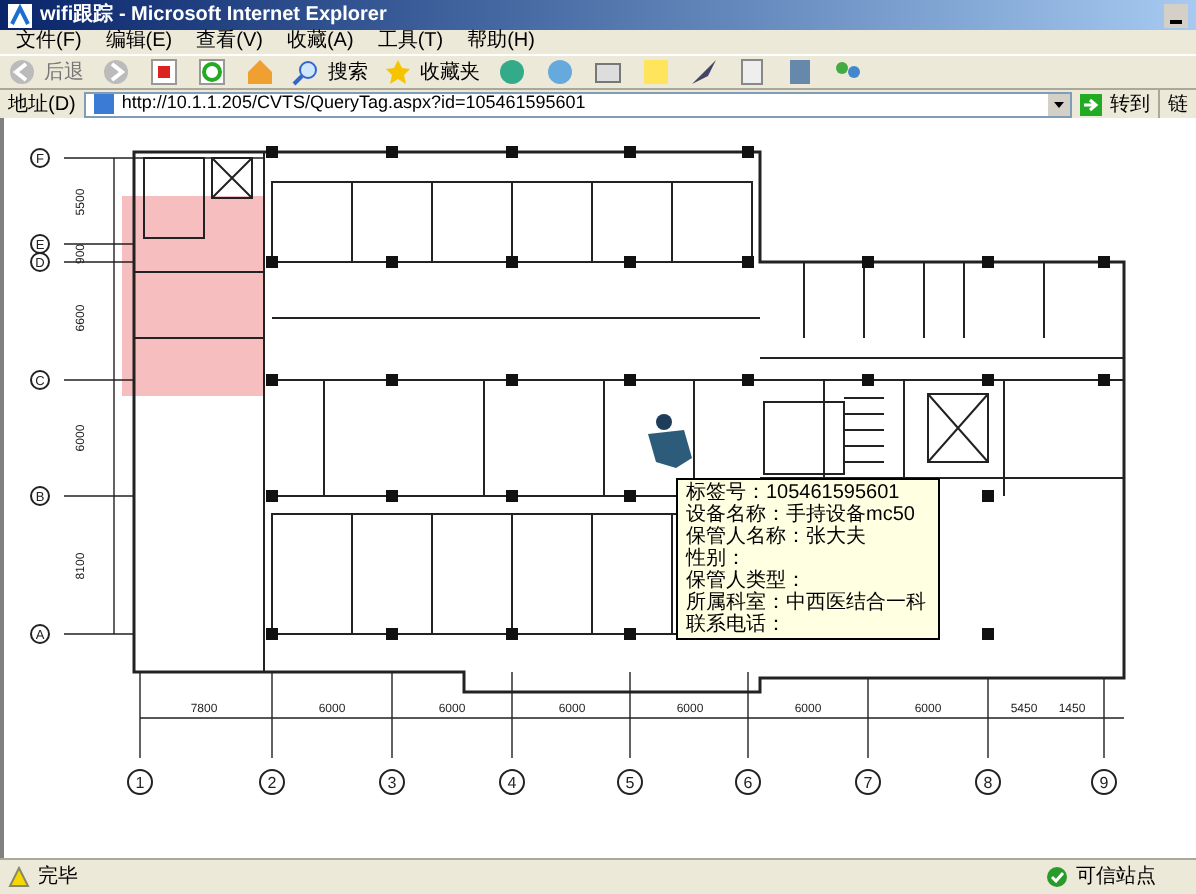  What do you see at coordinates (1117, 878) in the screenshot?
I see `security-zone: 可信站点` at bounding box center [1117, 878].